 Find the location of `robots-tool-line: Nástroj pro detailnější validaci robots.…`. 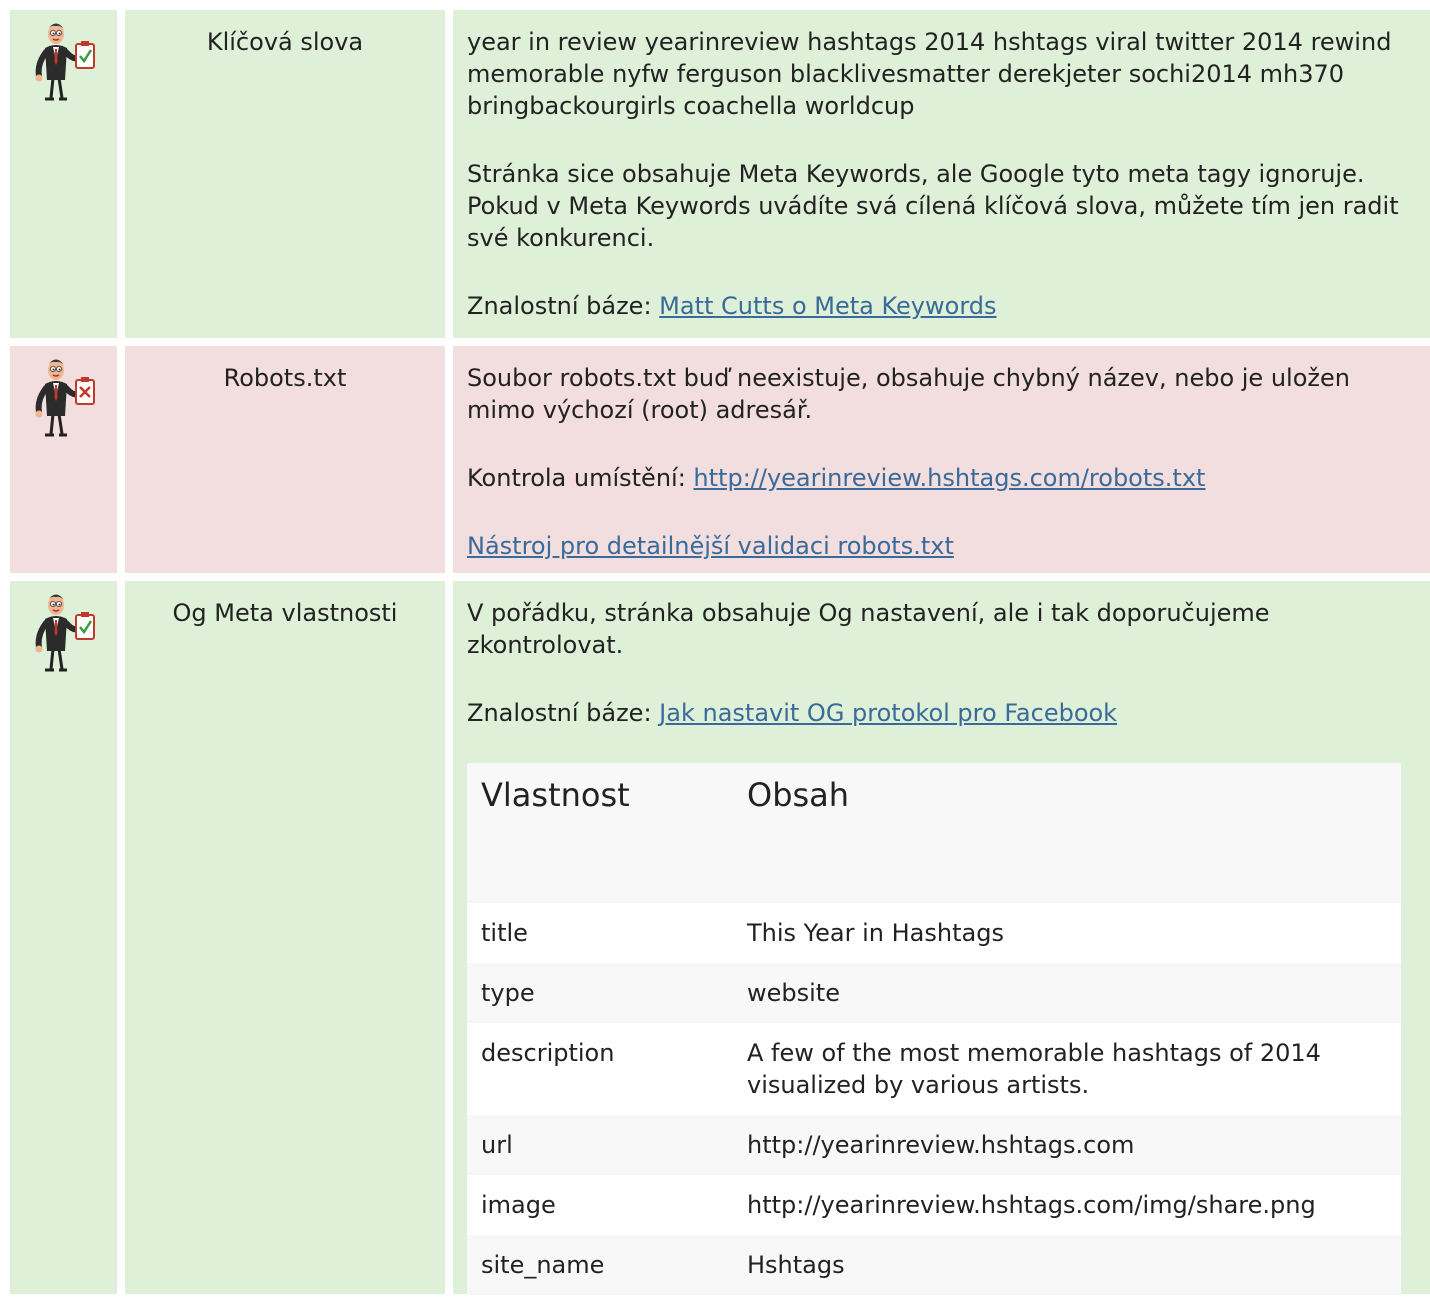

robots-tool-line: Nástroj pro detailnější validaci robots.… is located at coordinates (941, 546).